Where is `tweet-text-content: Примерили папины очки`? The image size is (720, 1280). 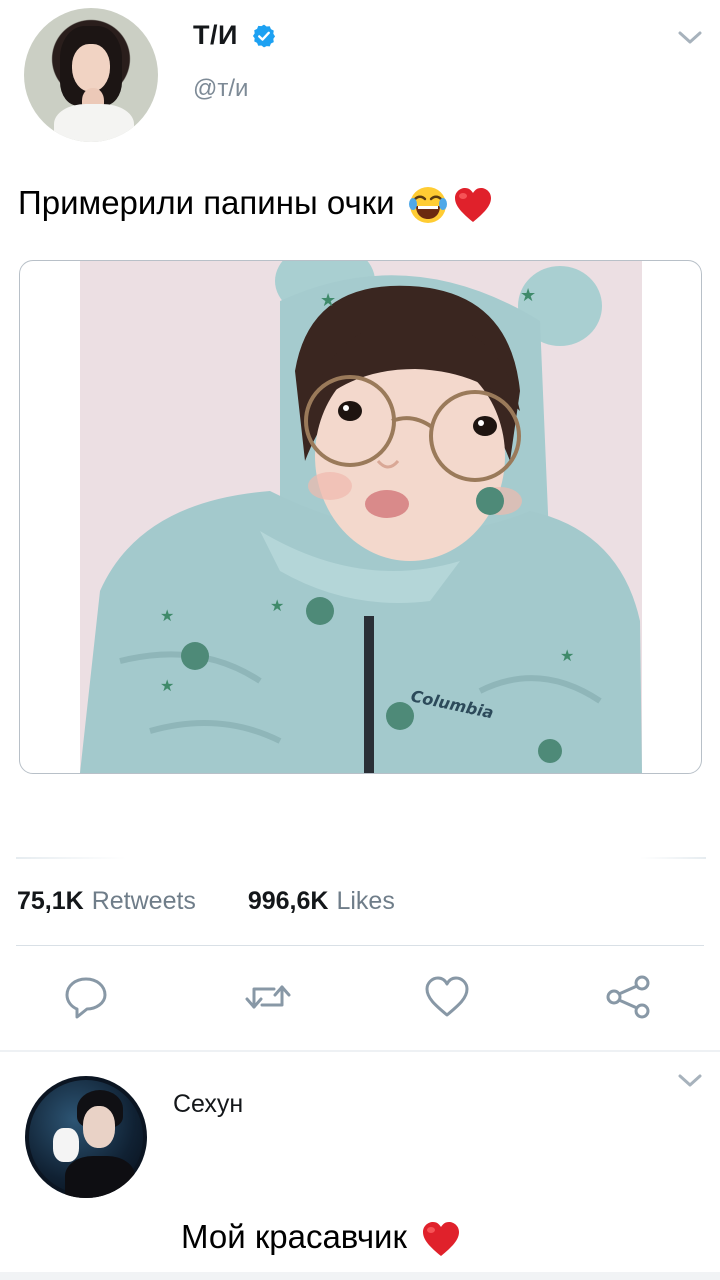 tweet-text-content: Примерили папины очки is located at coordinates (206, 202).